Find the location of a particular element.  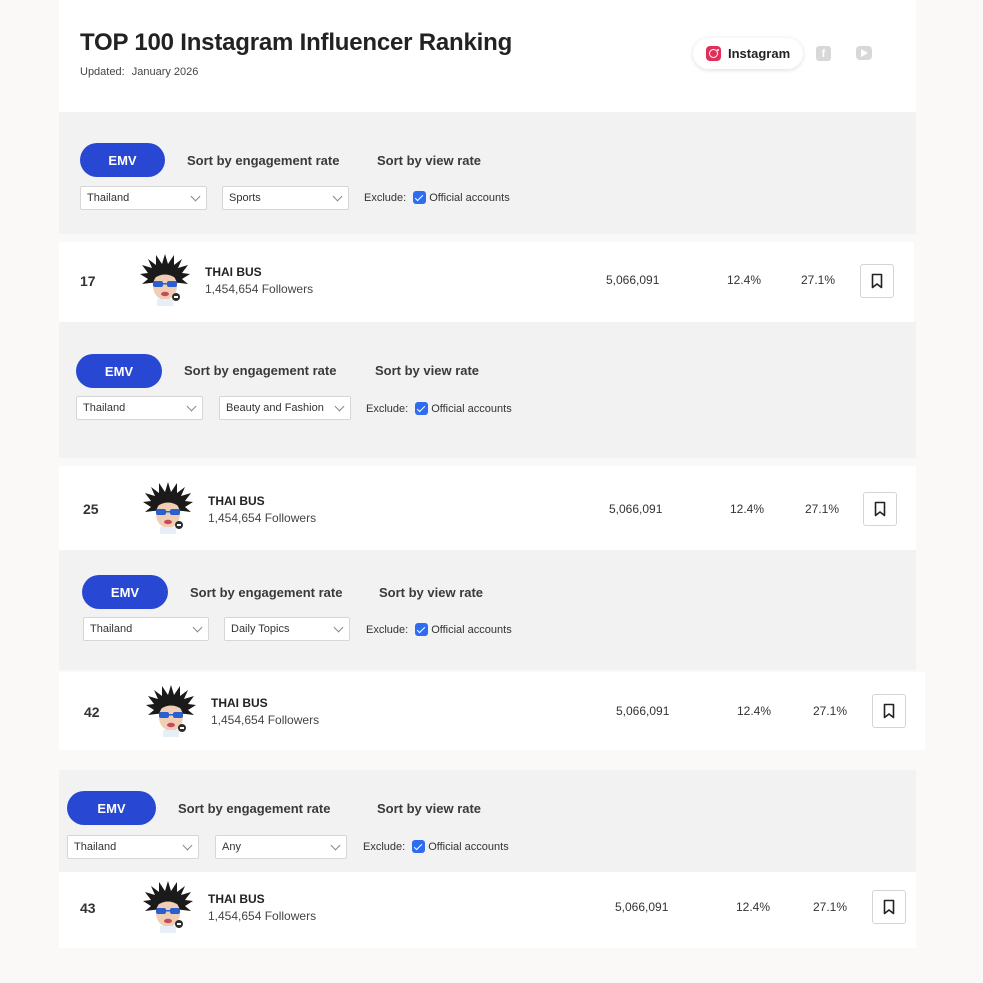

category-select: Beauty and Fashion is located at coordinates (285, 408).